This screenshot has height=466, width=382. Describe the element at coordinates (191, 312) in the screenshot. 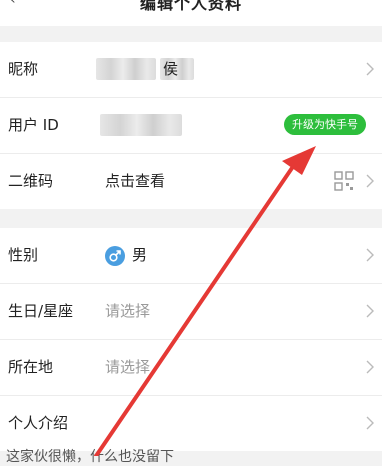

I see `birthday-row: 生日/星座 请选择` at that location.